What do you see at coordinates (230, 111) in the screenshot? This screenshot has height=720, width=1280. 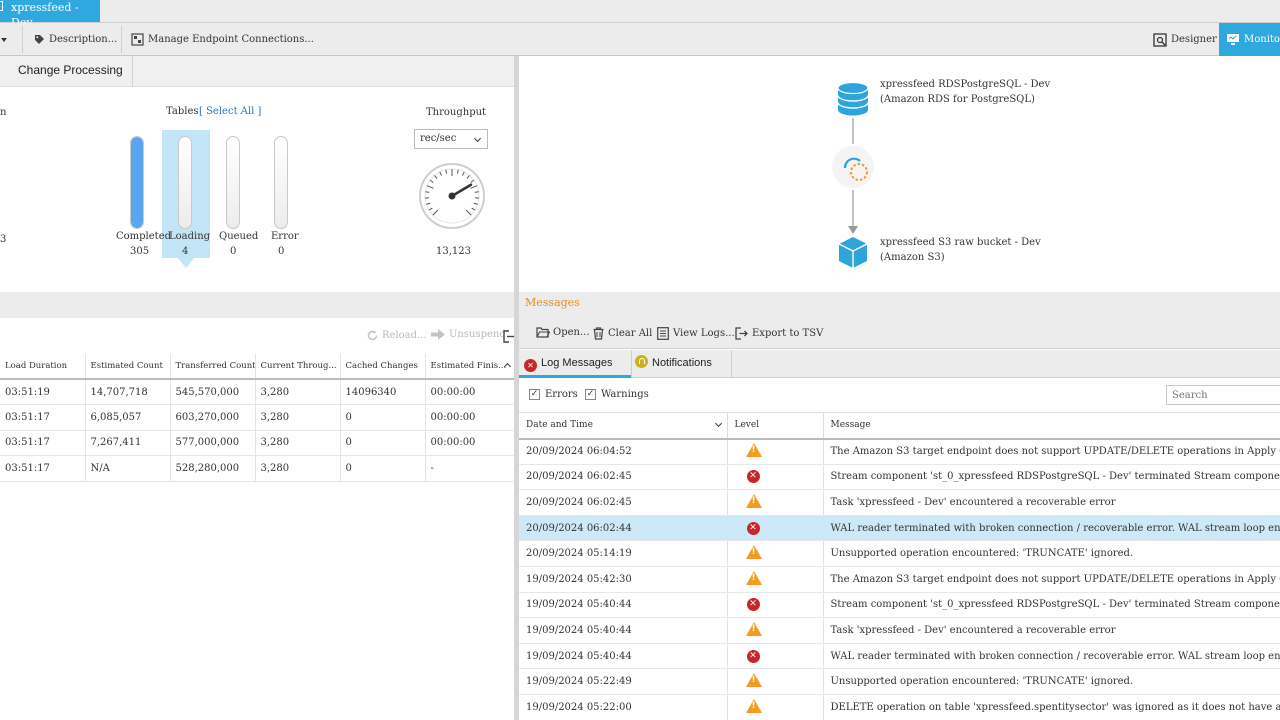 I see `select-all-link: [ Select All ]` at bounding box center [230, 111].